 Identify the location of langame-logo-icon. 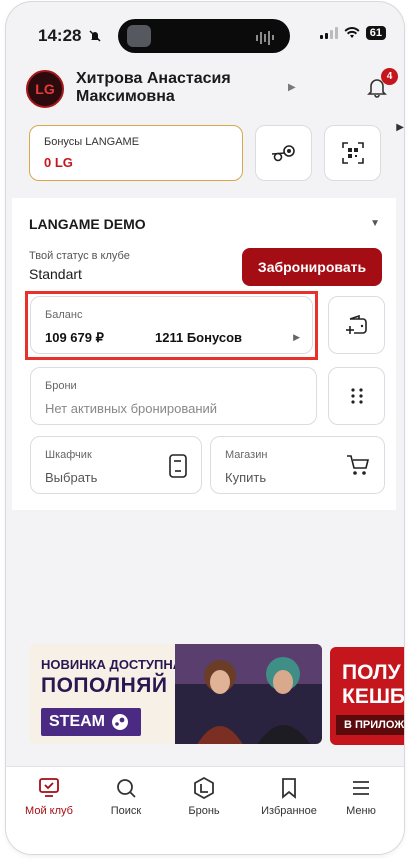
(204, 788).